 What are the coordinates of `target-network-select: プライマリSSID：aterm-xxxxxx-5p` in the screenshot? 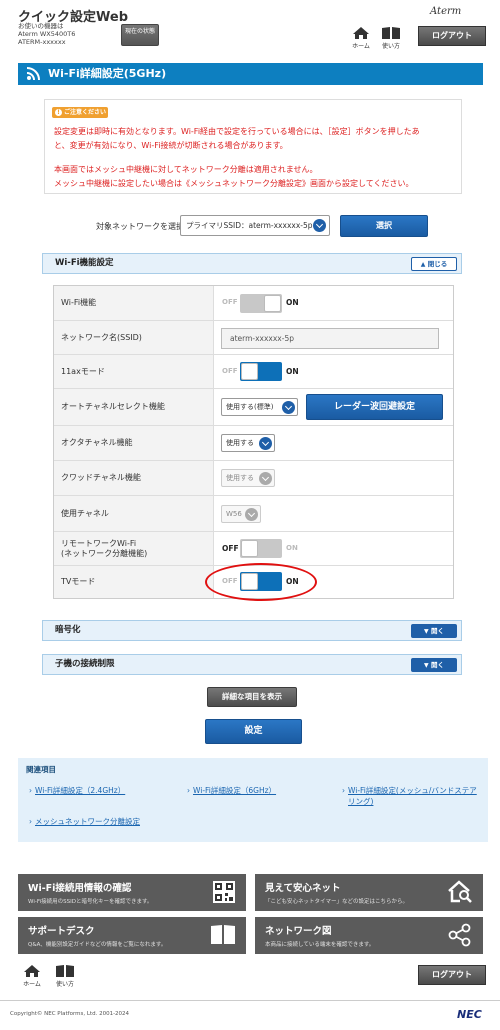 It's located at (255, 225).